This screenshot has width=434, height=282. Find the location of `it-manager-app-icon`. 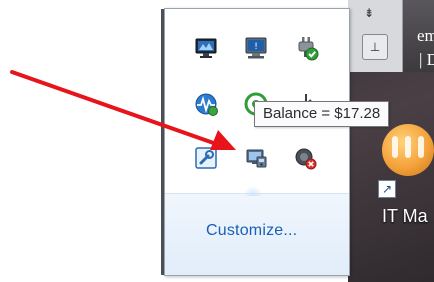

it-manager-app-icon is located at coordinates (408, 150).